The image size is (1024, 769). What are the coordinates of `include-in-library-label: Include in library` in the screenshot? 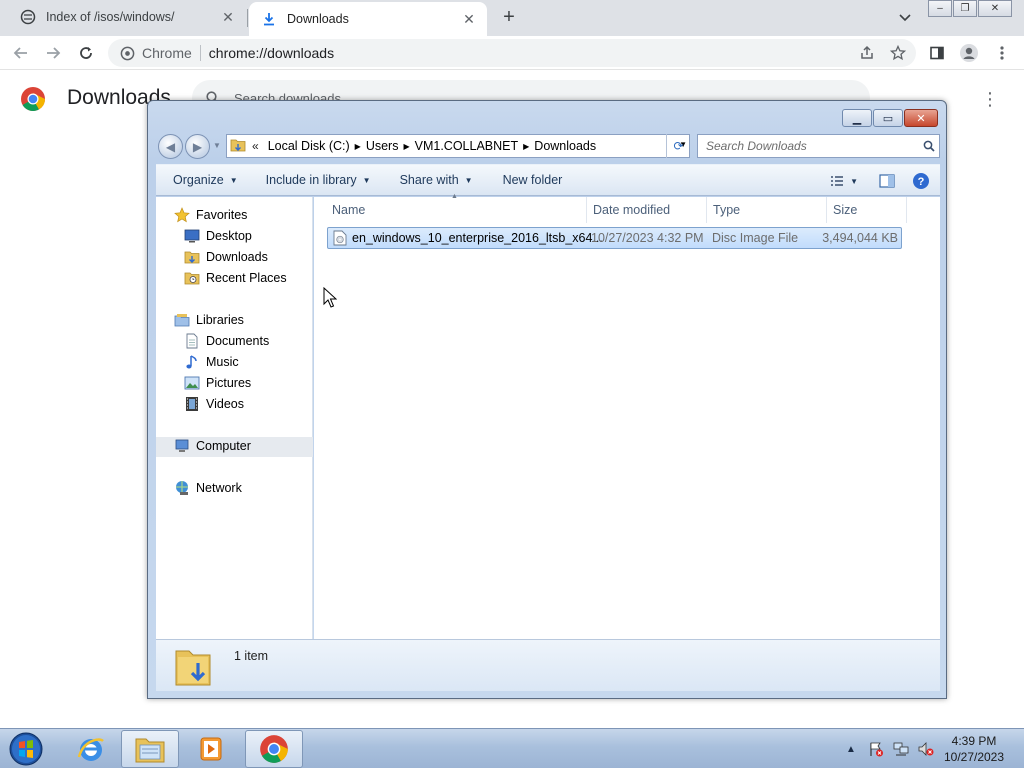 It's located at (311, 180).